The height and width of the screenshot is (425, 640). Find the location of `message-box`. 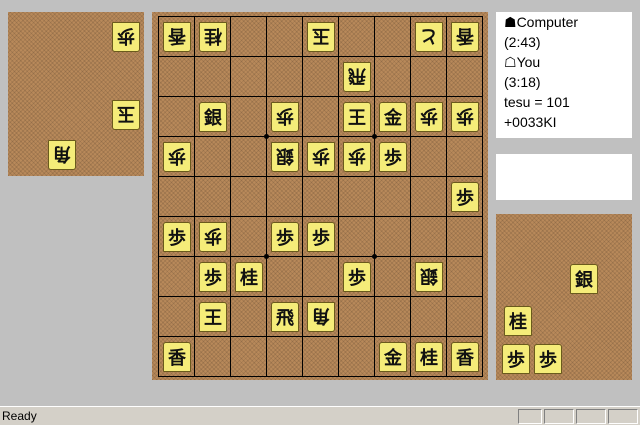

message-box is located at coordinates (564, 177).